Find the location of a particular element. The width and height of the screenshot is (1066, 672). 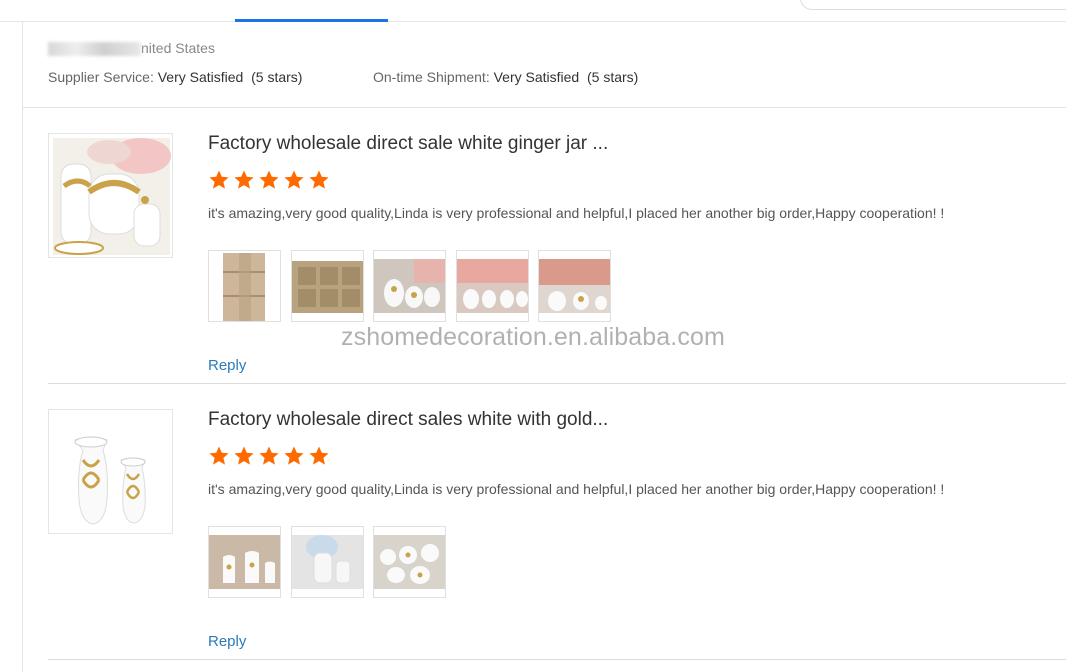

buyer-country: nited States is located at coordinates (131, 48).